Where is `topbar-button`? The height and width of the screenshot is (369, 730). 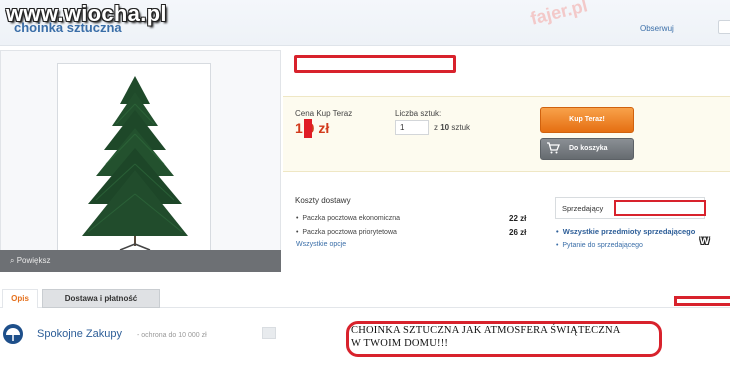 topbar-button is located at coordinates (724, 27).